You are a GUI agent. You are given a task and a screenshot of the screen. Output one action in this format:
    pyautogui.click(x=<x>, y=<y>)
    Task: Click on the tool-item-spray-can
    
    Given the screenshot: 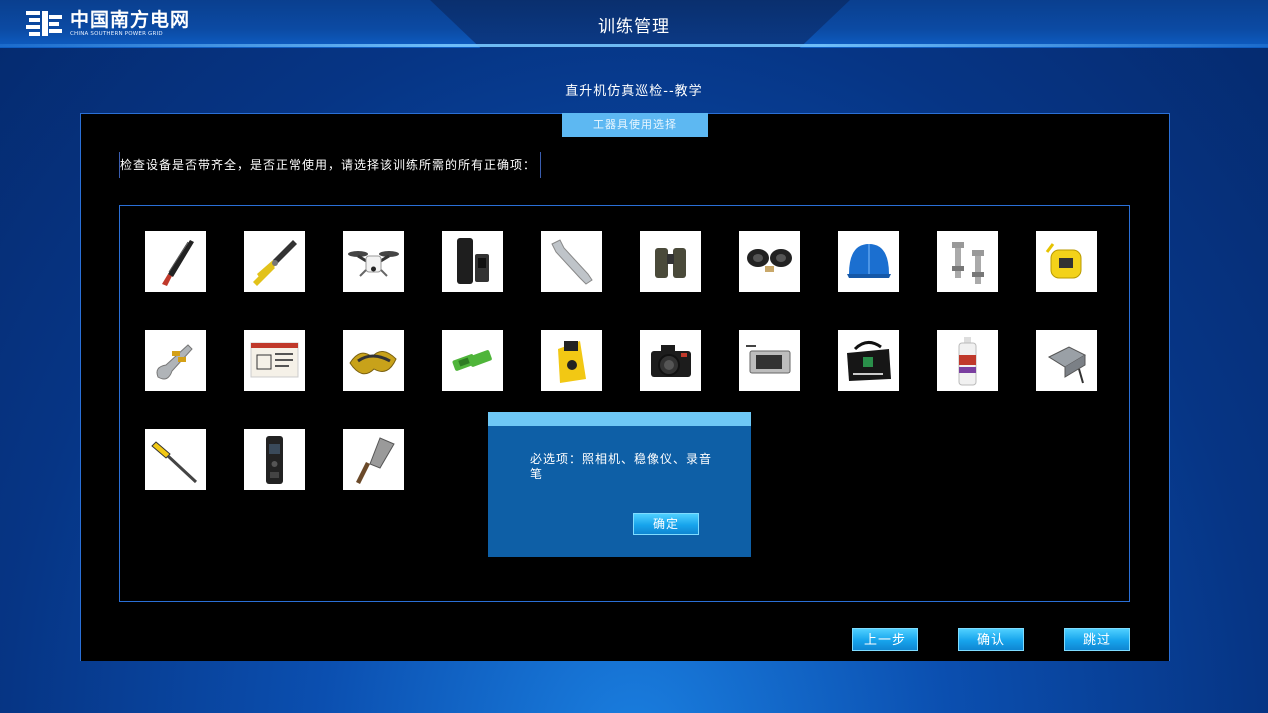 What is the action you would take?
    pyautogui.click(x=967, y=360)
    